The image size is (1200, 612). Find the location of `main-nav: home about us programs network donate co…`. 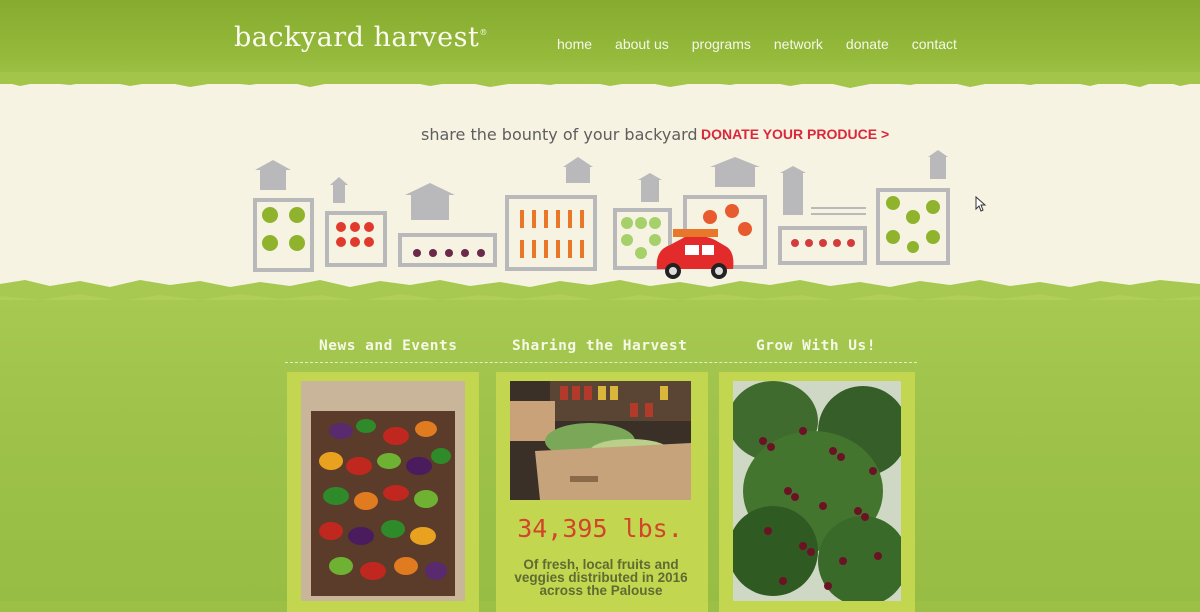

main-nav: home about us programs network donate co… is located at coordinates (768, 44).